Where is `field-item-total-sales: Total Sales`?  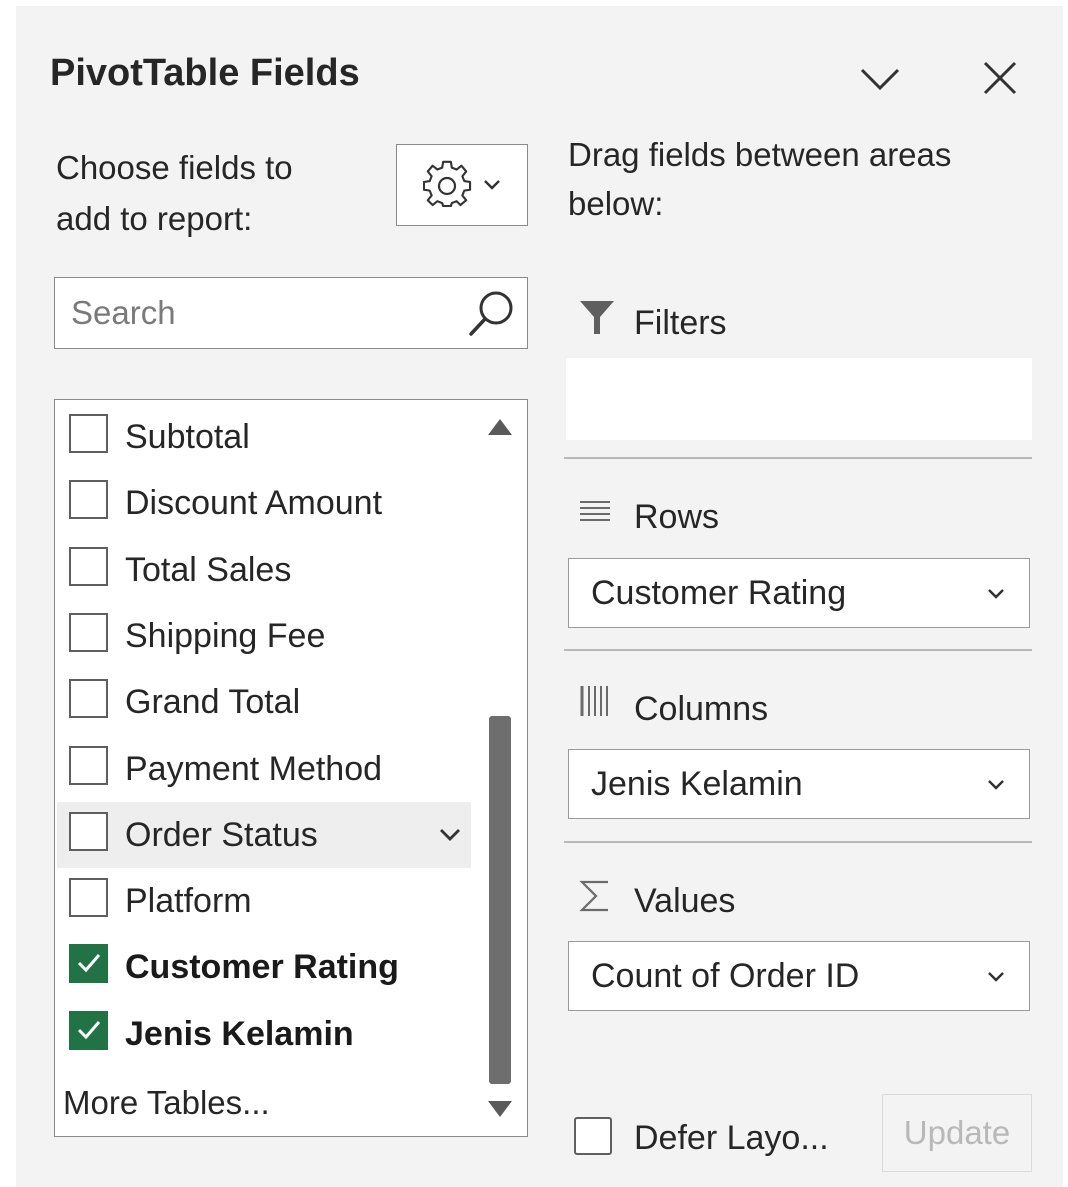
field-item-total-sales: Total Sales is located at coordinates (264, 570).